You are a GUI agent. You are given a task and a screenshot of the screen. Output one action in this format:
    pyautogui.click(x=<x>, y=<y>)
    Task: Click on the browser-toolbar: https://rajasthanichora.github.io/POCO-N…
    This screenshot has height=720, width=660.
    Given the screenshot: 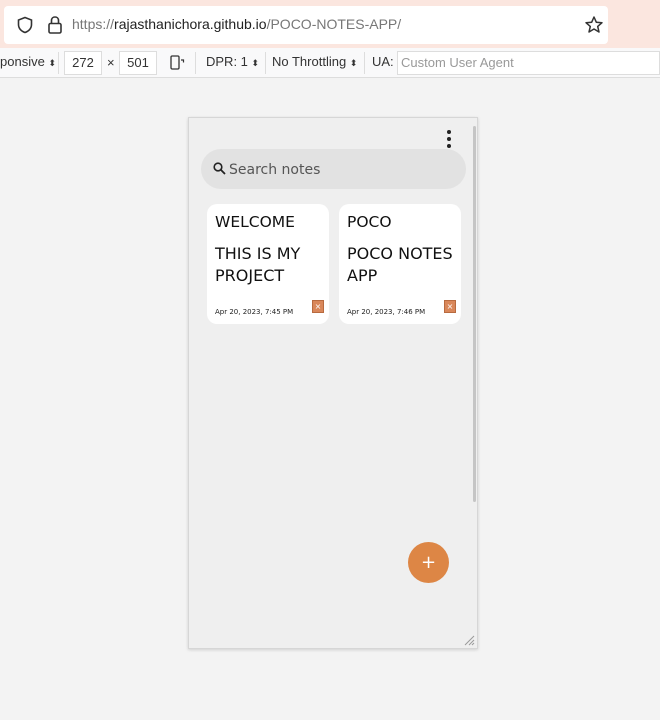 What is the action you would take?
    pyautogui.click(x=330, y=24)
    